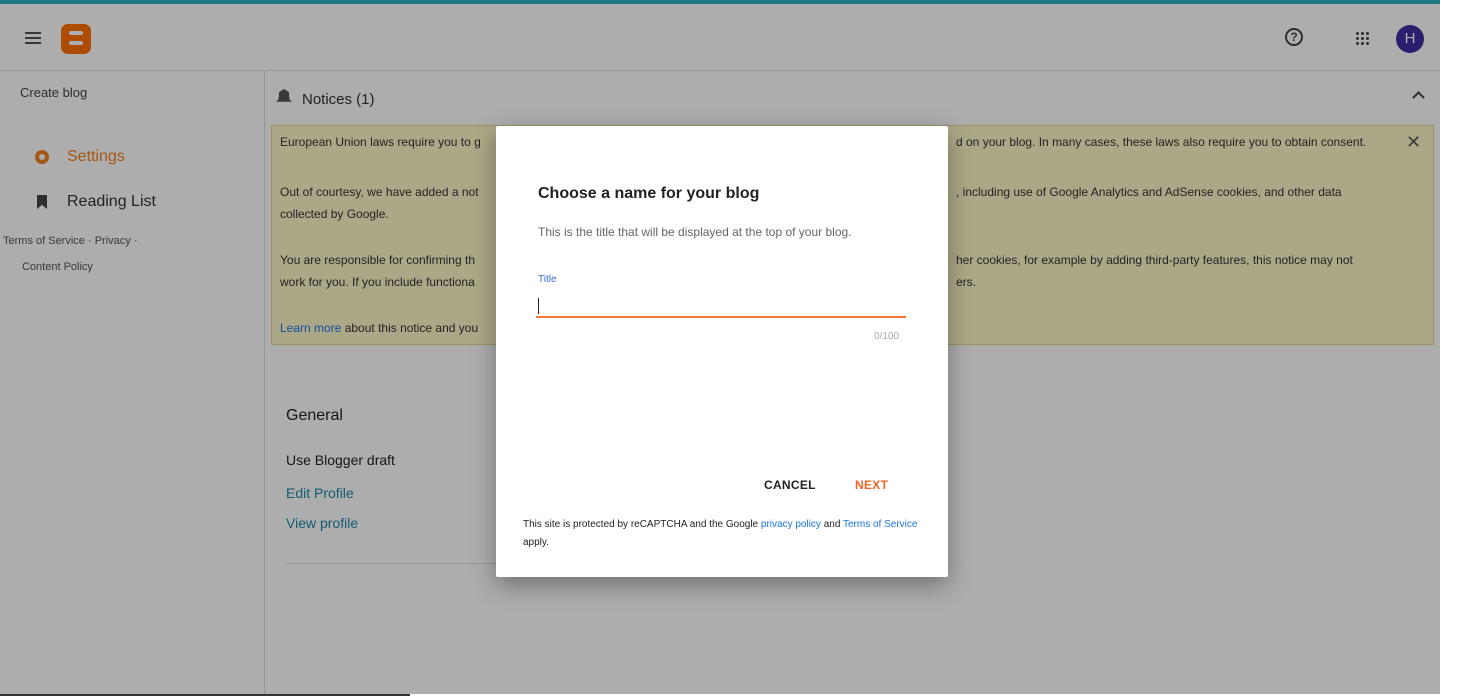  I want to click on cancel-button: CANCEL, so click(790, 485).